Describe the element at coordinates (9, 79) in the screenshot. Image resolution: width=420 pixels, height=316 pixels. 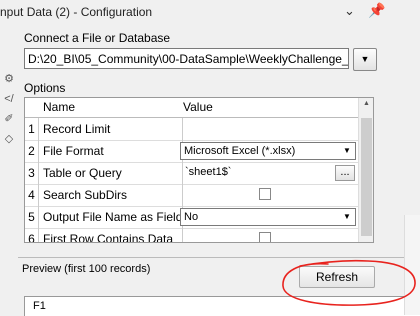
I see `gear-icon: ⚙` at that location.